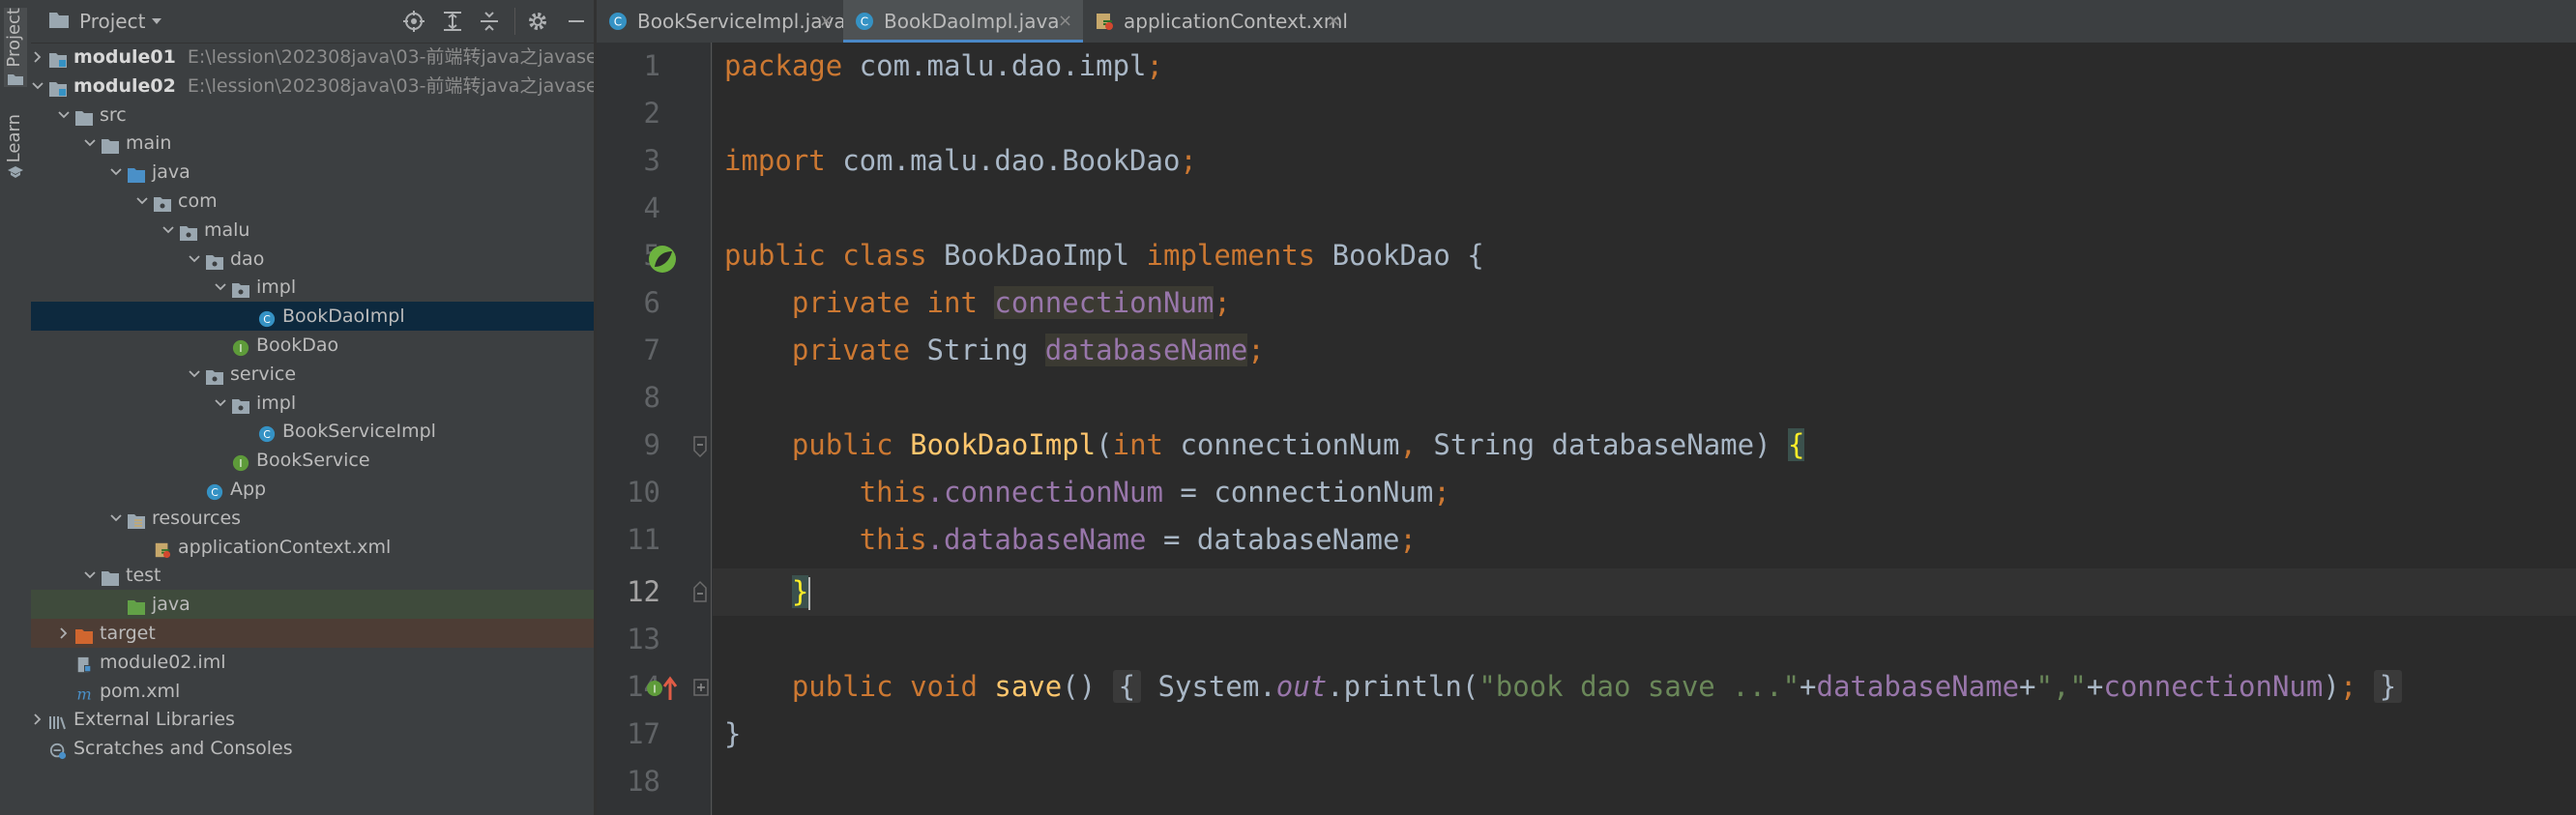 Image resolution: width=2576 pixels, height=815 pixels. Describe the element at coordinates (110, 577) in the screenshot. I see `folder-icon` at that location.